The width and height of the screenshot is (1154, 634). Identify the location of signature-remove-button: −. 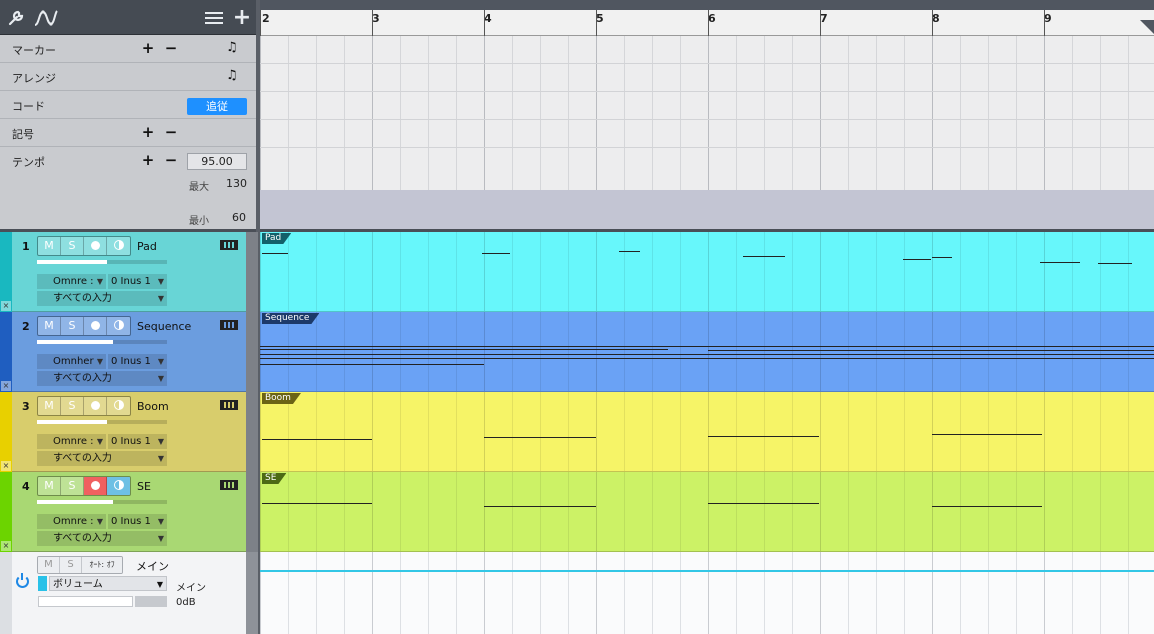
(171, 132).